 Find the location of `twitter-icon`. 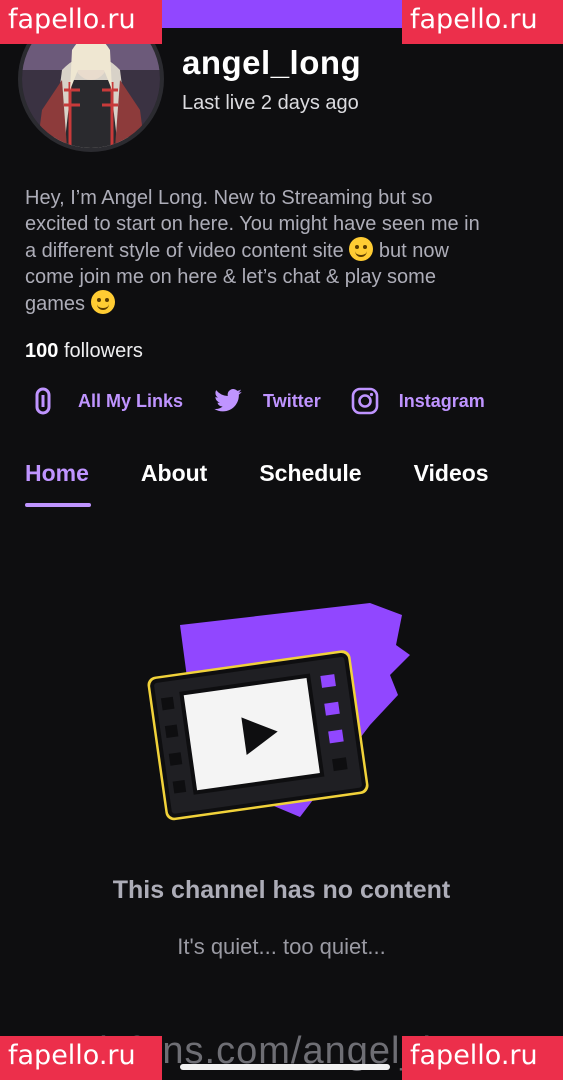

twitter-icon is located at coordinates (228, 400).